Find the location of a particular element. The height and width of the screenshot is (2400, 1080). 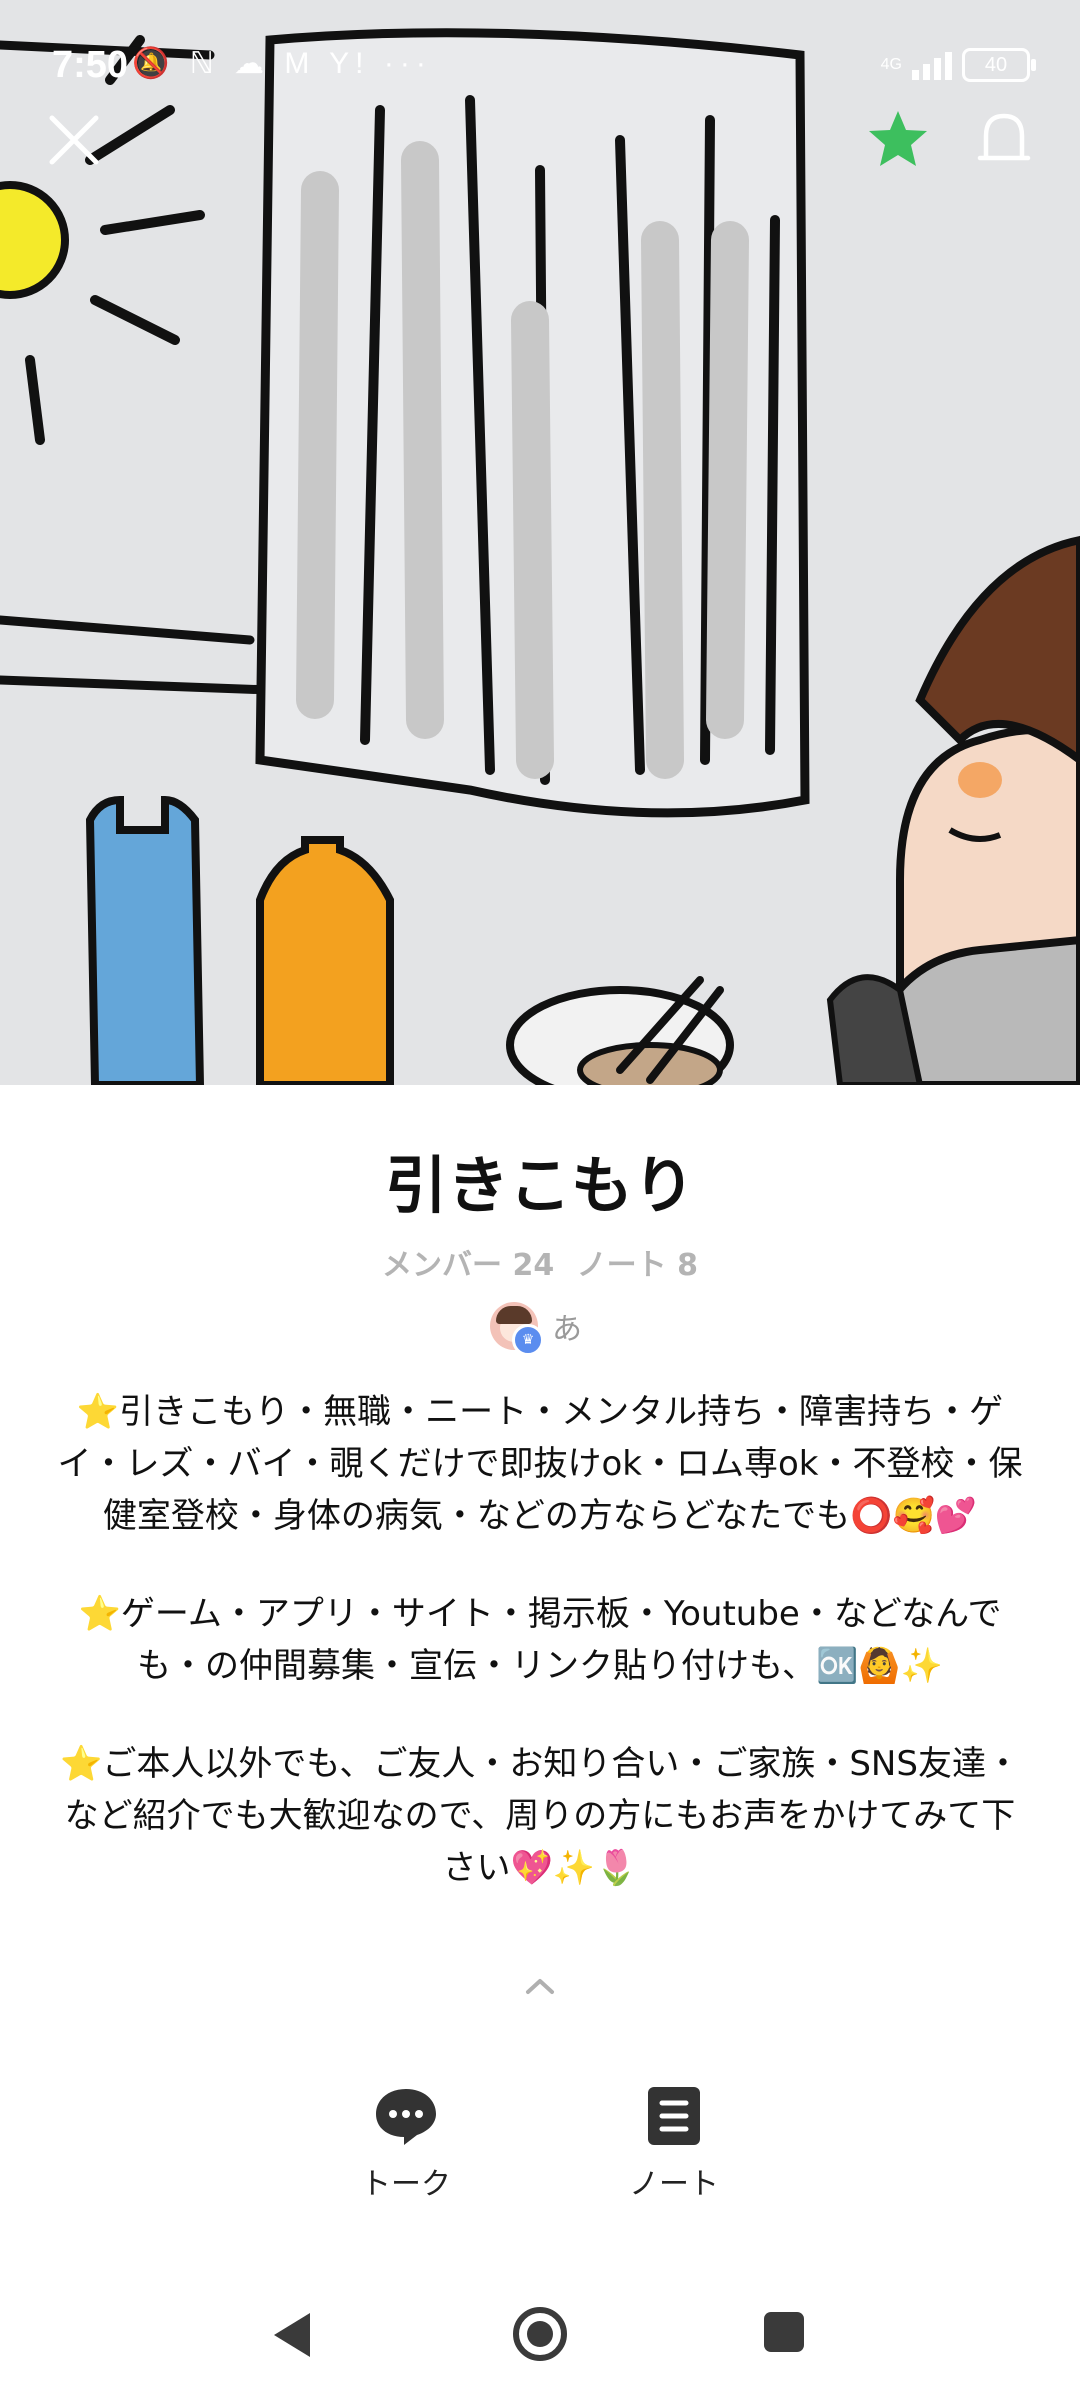

network-type: 4G is located at coordinates (891, 64).